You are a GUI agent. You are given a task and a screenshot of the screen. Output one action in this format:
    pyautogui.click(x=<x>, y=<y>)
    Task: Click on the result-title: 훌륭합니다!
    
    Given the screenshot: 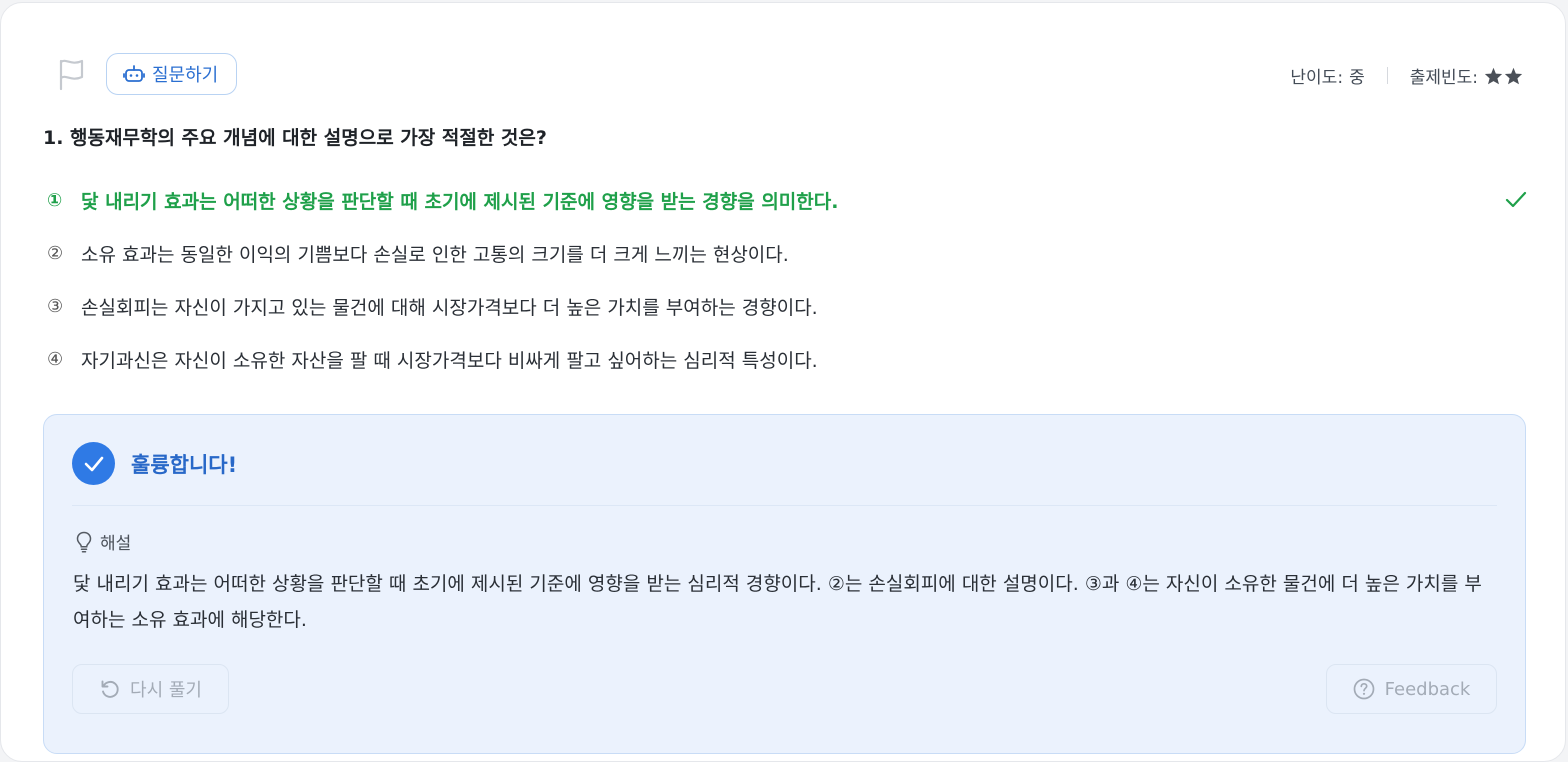 What is the action you would take?
    pyautogui.click(x=184, y=464)
    